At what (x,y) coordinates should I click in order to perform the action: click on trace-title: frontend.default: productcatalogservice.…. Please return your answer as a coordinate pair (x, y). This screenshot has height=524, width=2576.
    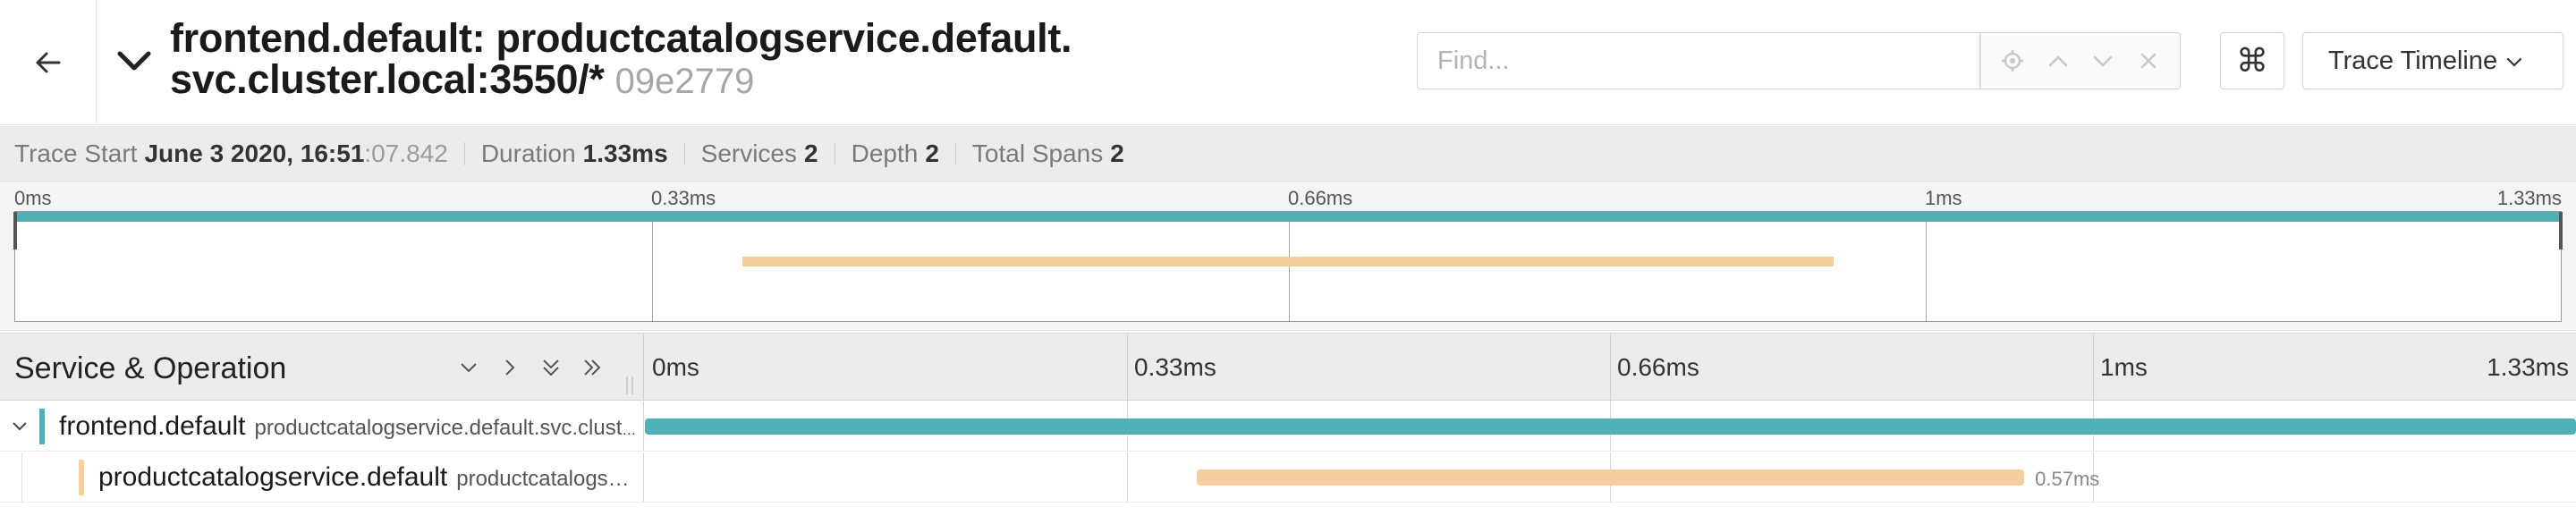
    Looking at the image, I should click on (653, 60).